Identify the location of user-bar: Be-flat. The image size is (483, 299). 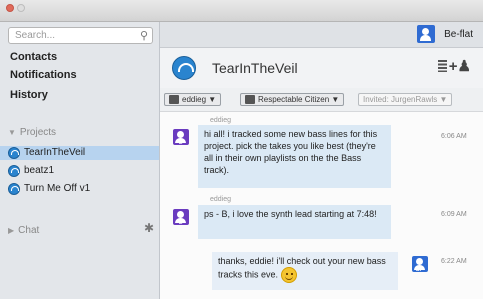
(321, 35).